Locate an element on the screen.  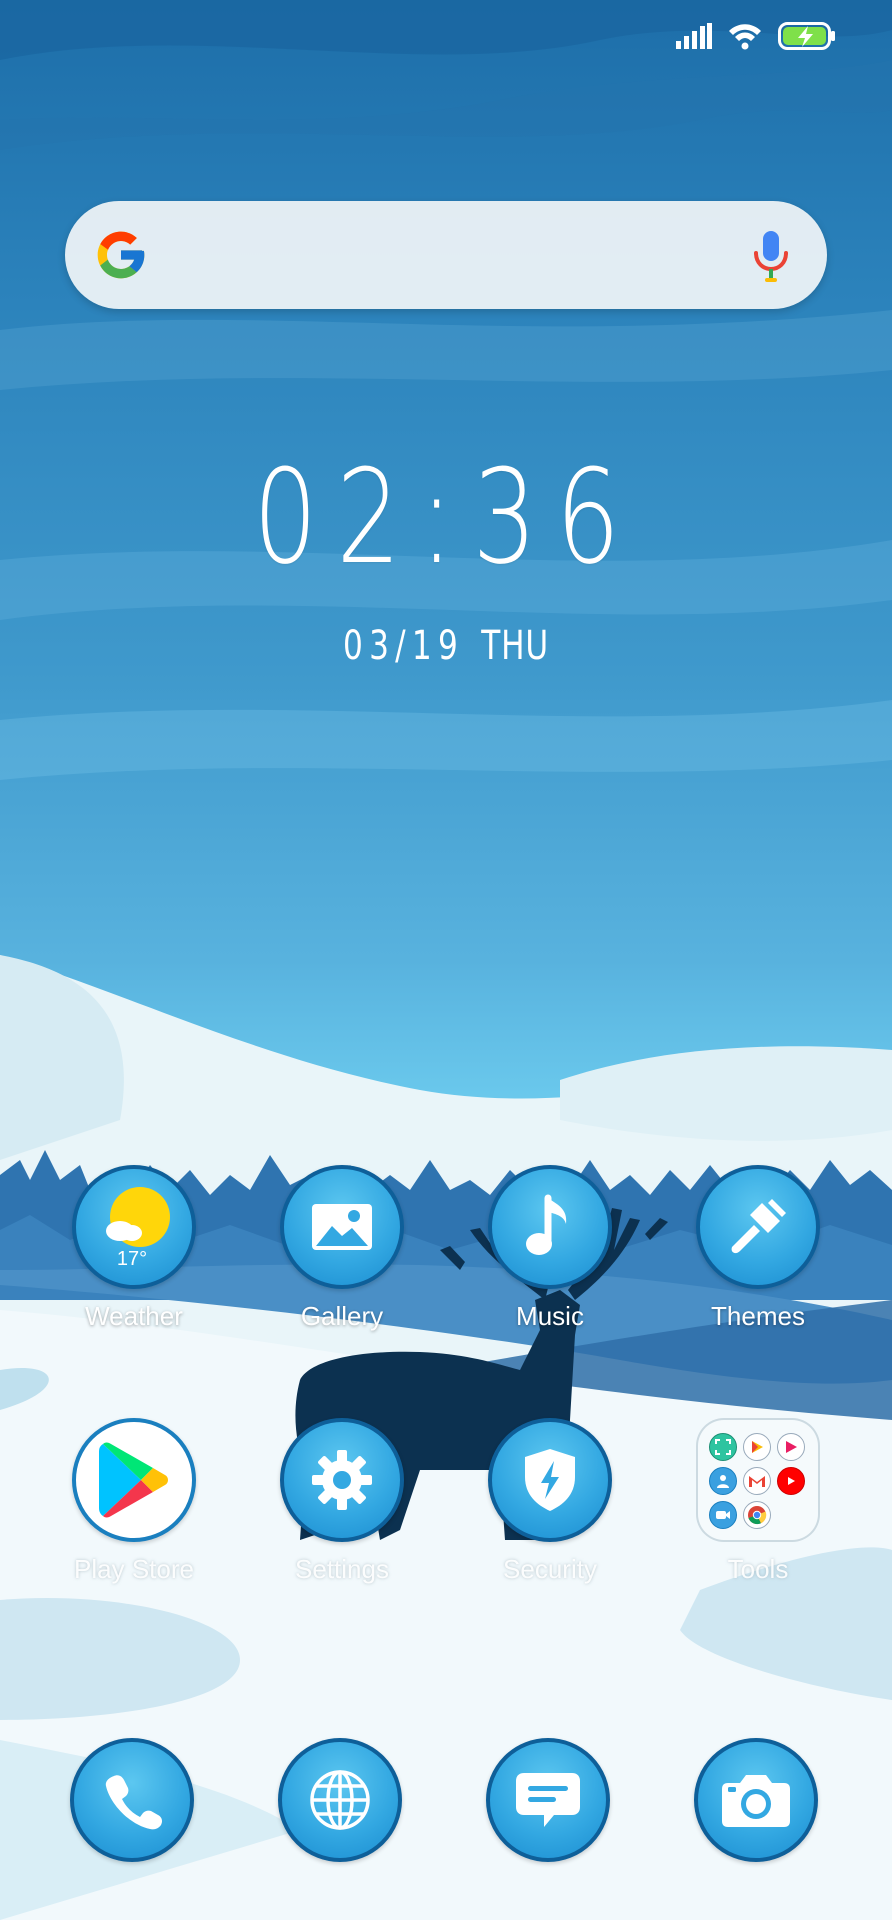
cell-signal-icon is located at coordinates (694, 36).